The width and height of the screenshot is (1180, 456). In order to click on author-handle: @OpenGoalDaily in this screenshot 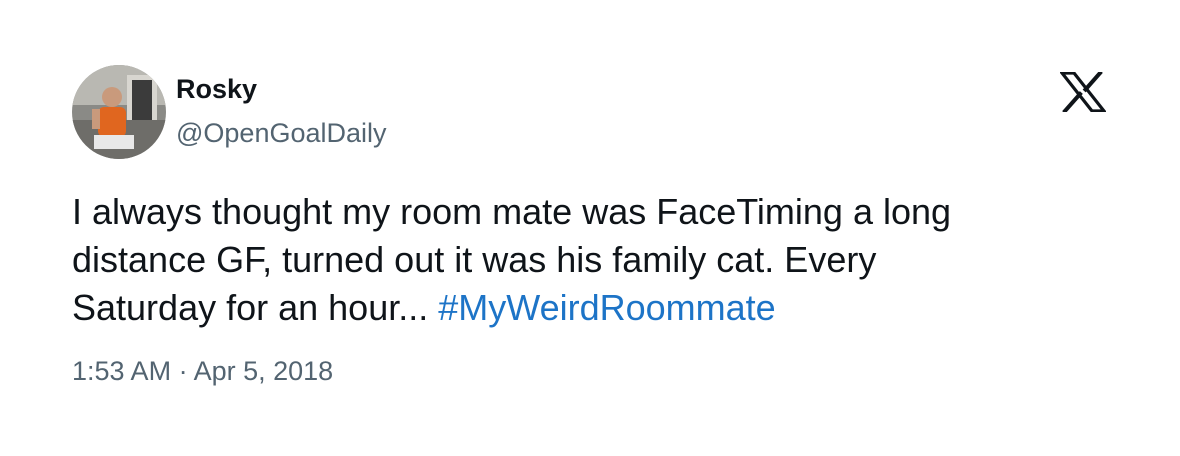, I will do `click(281, 133)`.